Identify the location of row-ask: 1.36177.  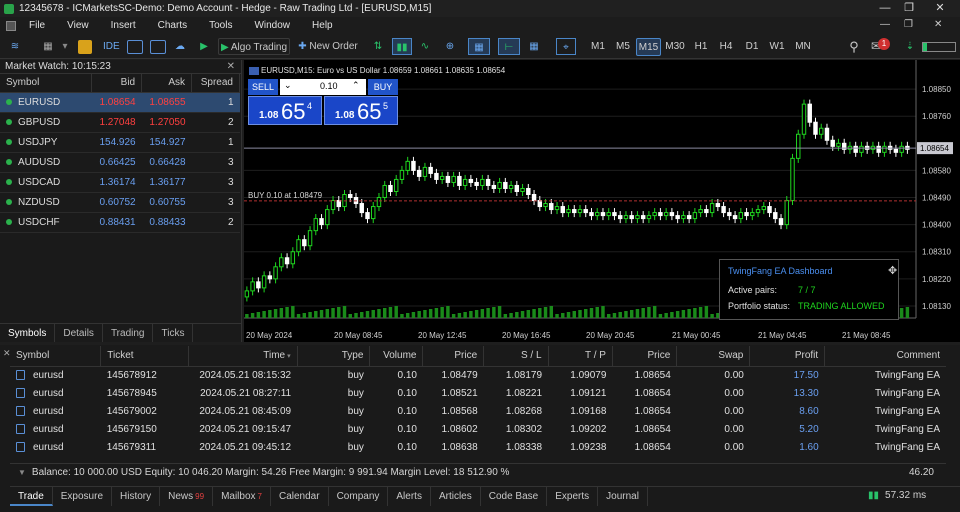
(166, 182).